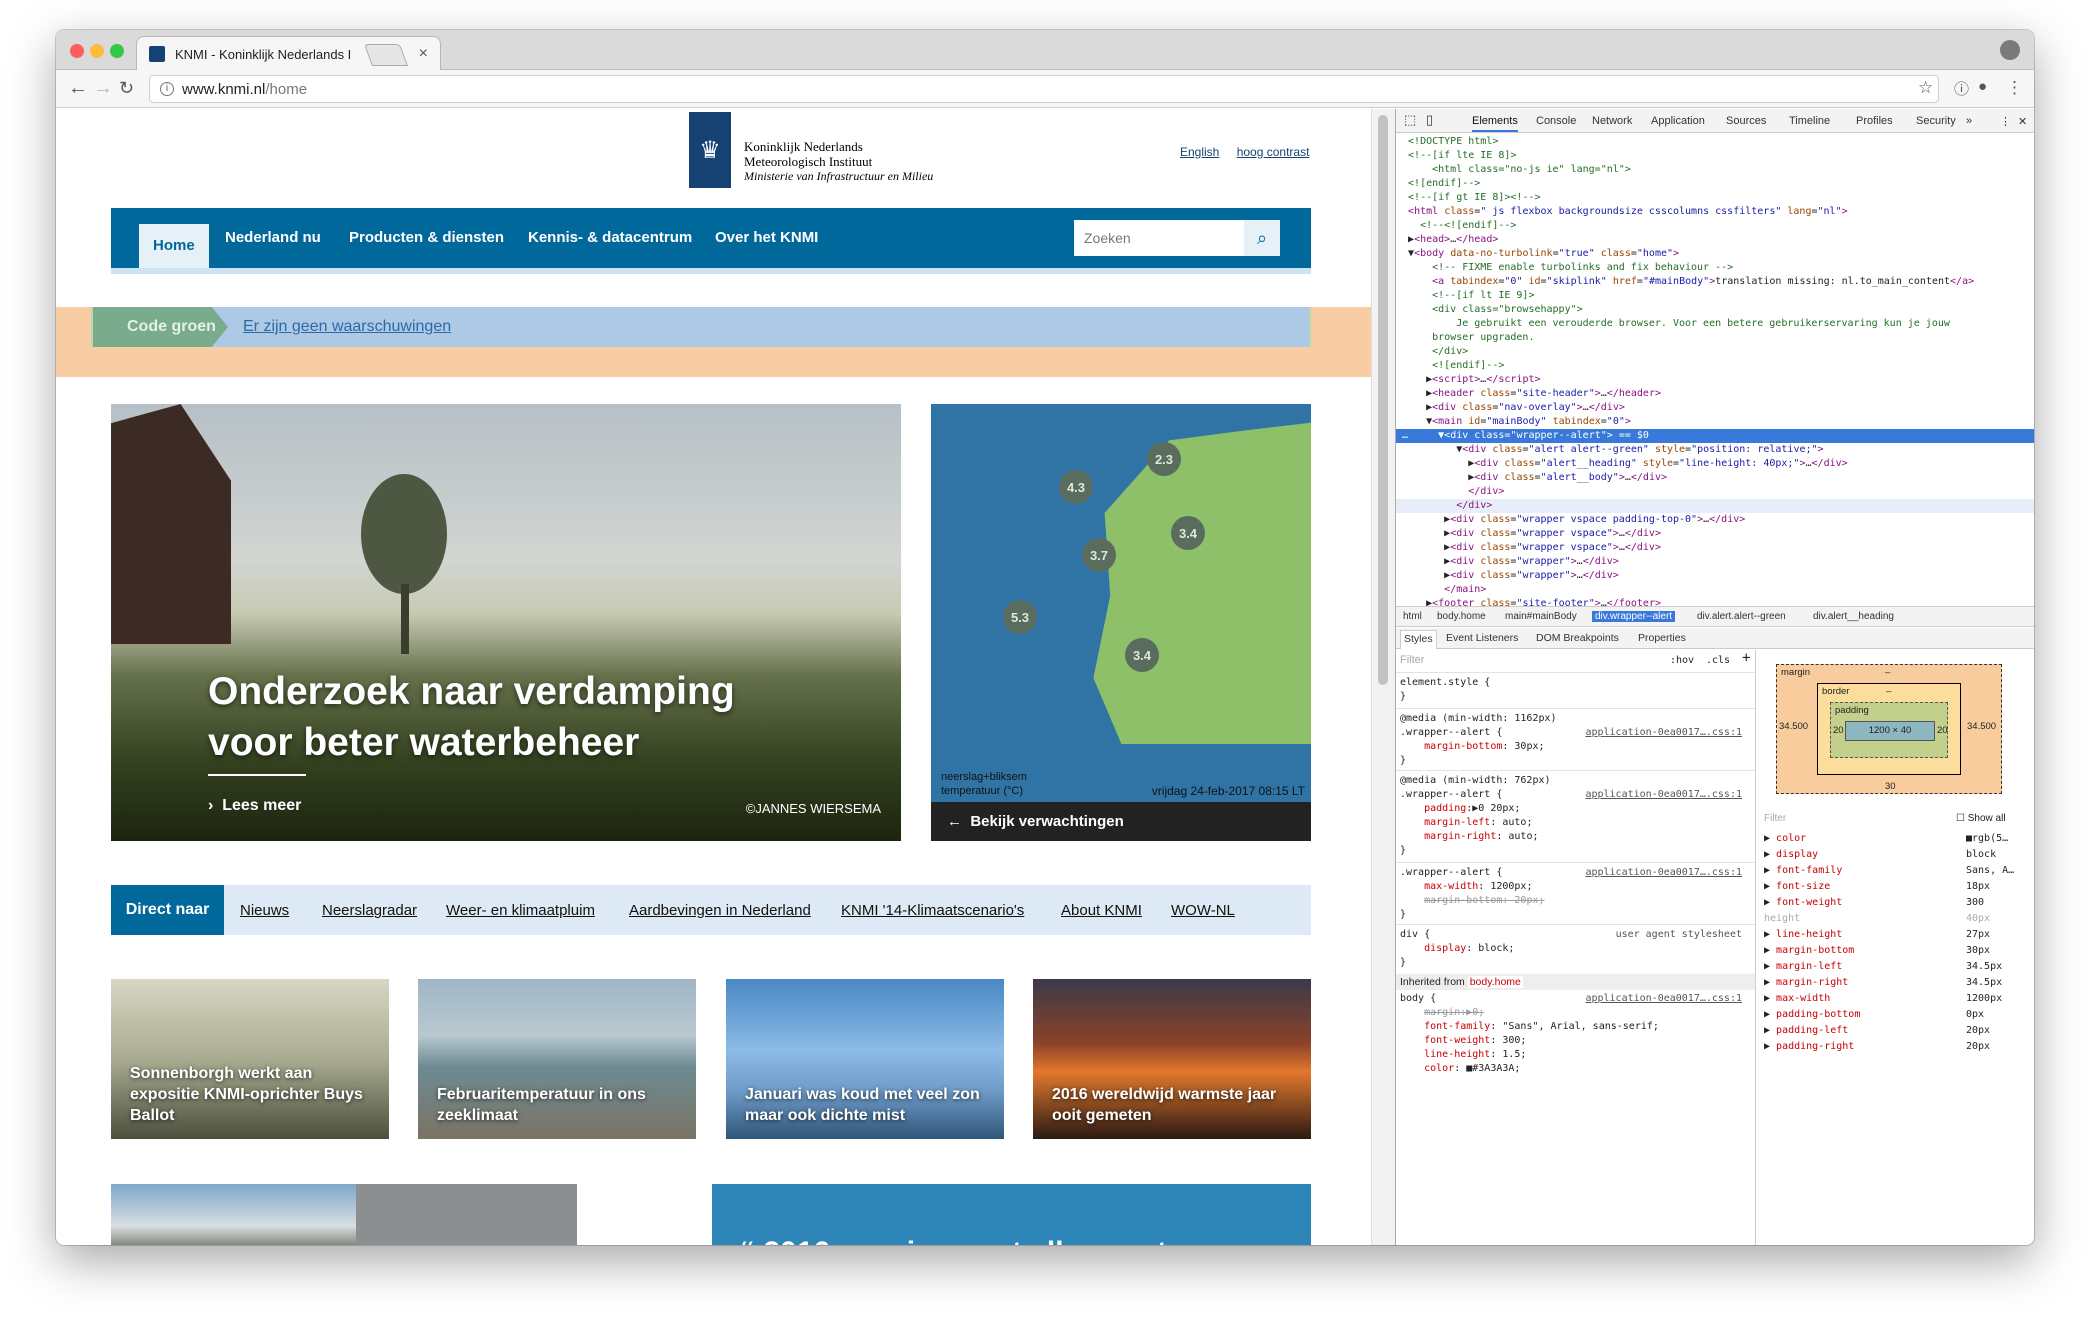 This screenshot has height=1325, width=2090. What do you see at coordinates (2005, 121) in the screenshot?
I see `devtools-menu-icon: ⋮` at bounding box center [2005, 121].